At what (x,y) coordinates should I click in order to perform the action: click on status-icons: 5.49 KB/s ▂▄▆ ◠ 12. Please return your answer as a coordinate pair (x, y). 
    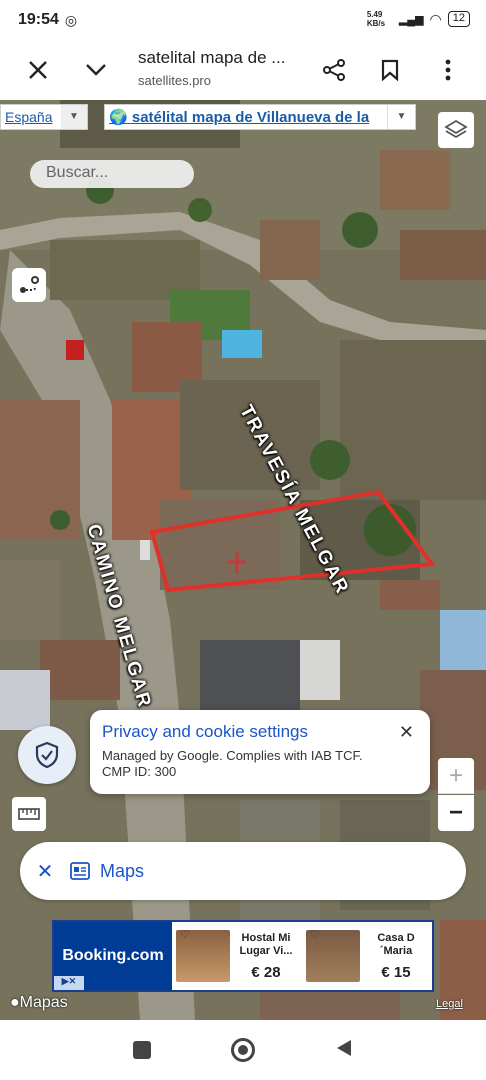
    Looking at the image, I should click on (418, 19).